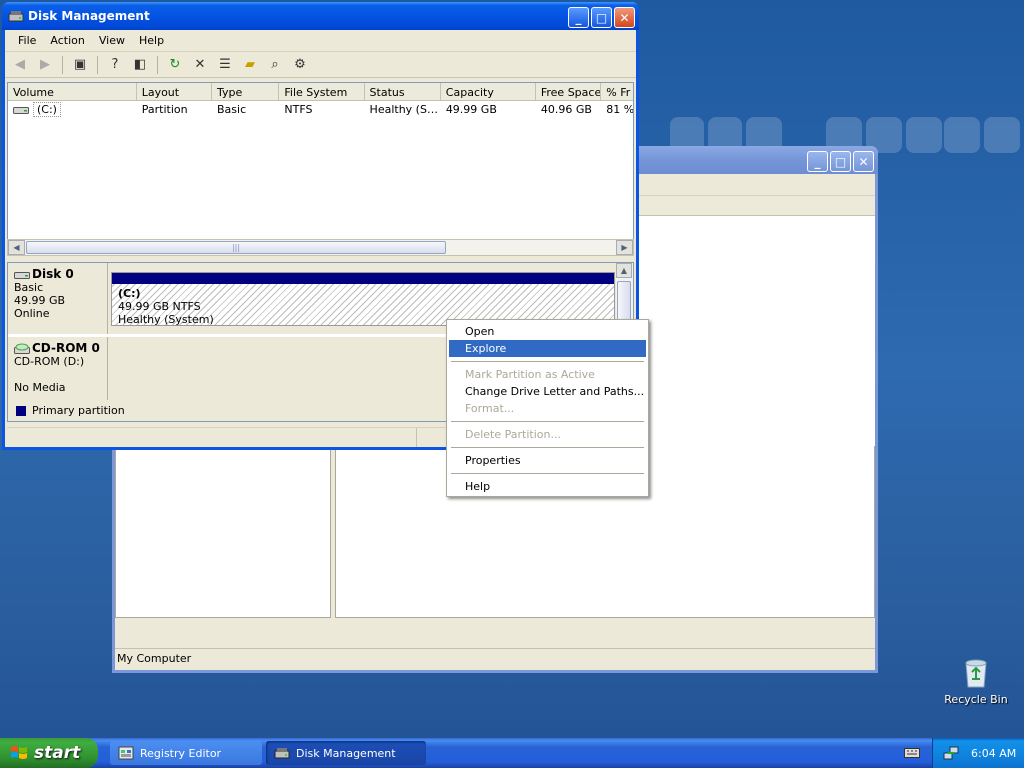 The image size is (1024, 768). Describe the element at coordinates (976, 673) in the screenshot. I see `recycle-bin-icon` at that location.